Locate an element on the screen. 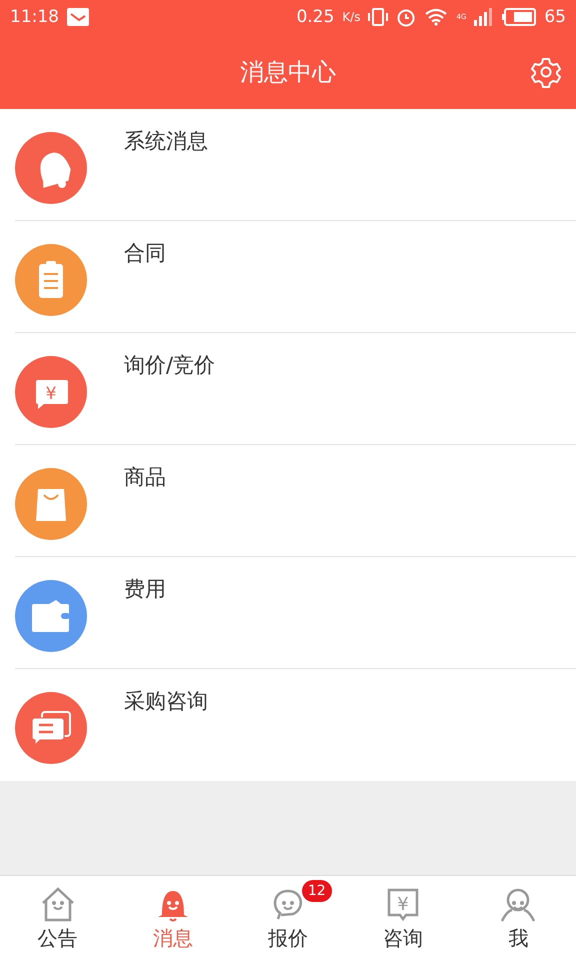  unread-badge: 12 is located at coordinates (317, 891).